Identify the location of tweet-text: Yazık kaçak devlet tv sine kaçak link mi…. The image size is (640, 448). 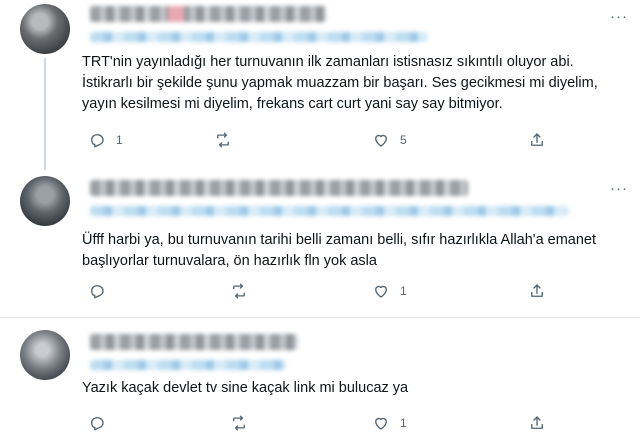
(245, 388).